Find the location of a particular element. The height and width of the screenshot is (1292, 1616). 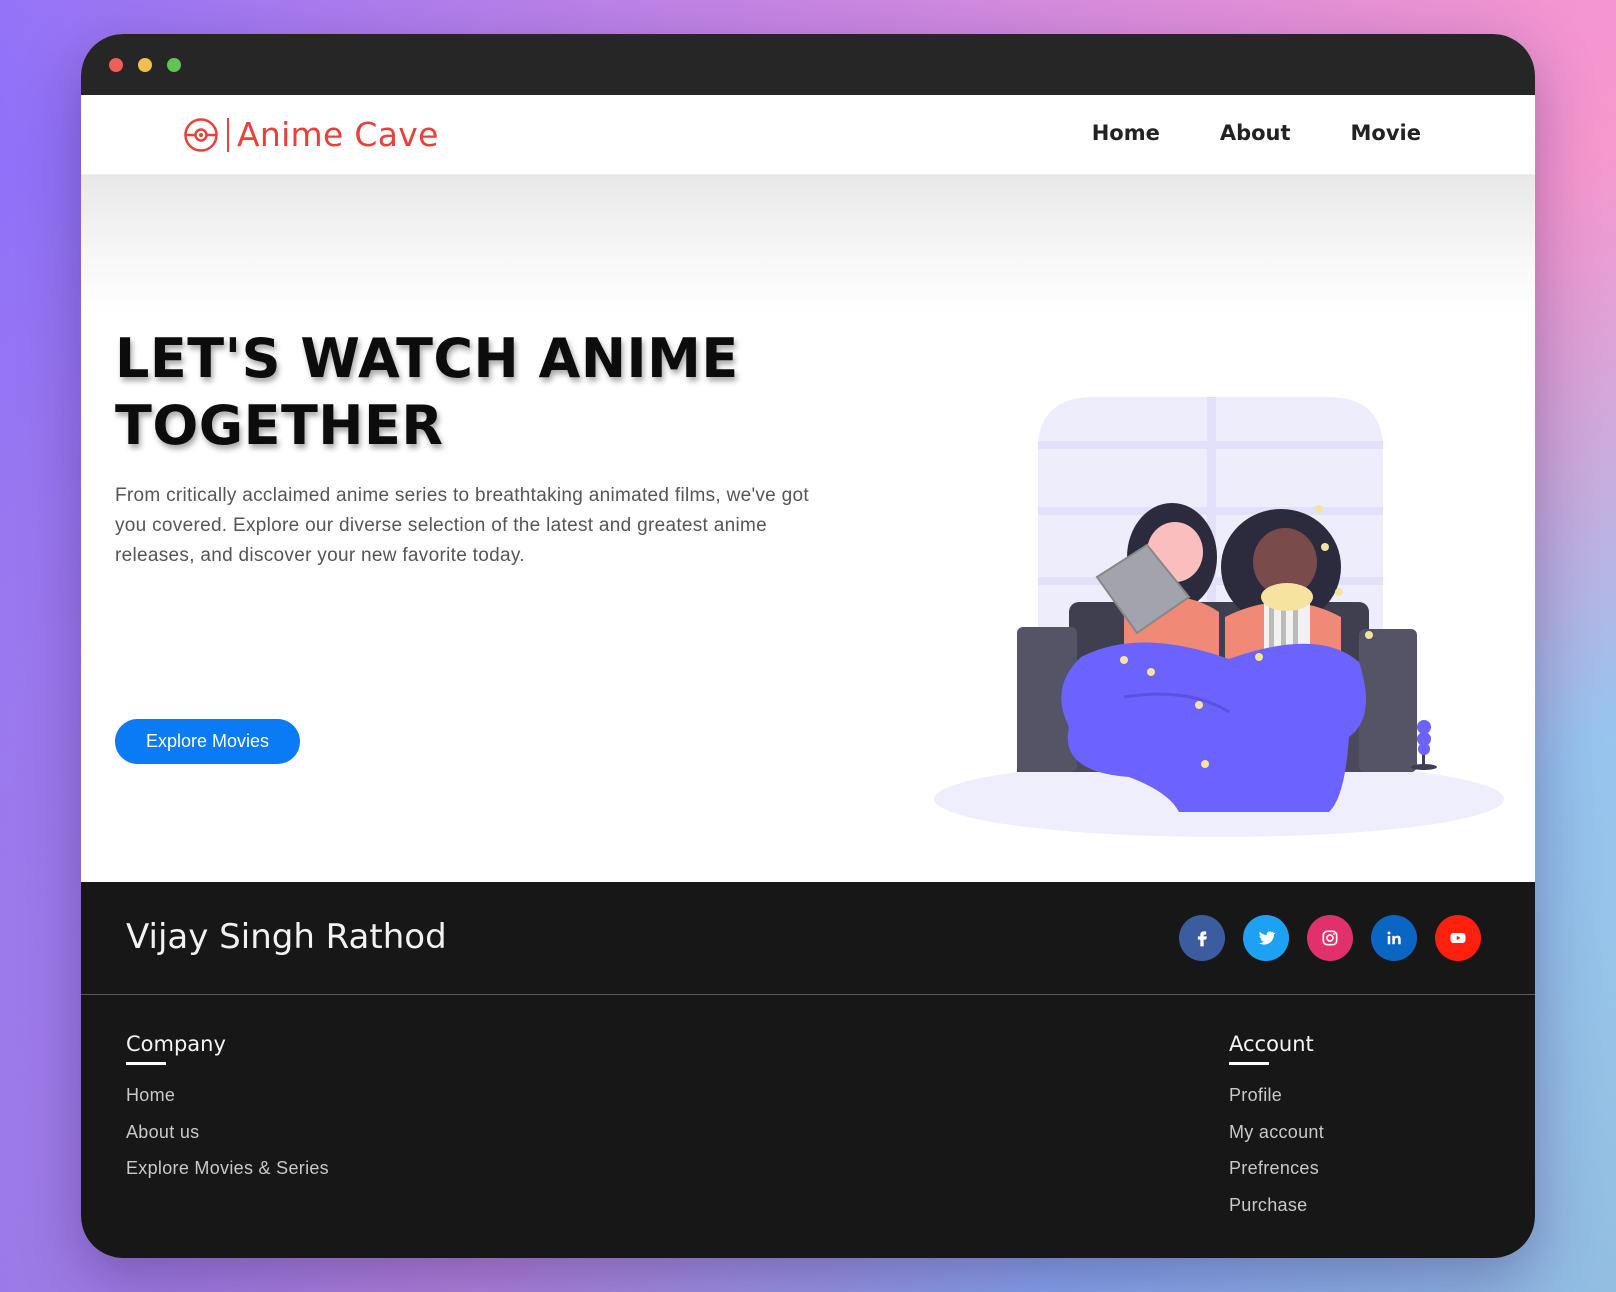

linkedin-icon is located at coordinates (1394, 938).